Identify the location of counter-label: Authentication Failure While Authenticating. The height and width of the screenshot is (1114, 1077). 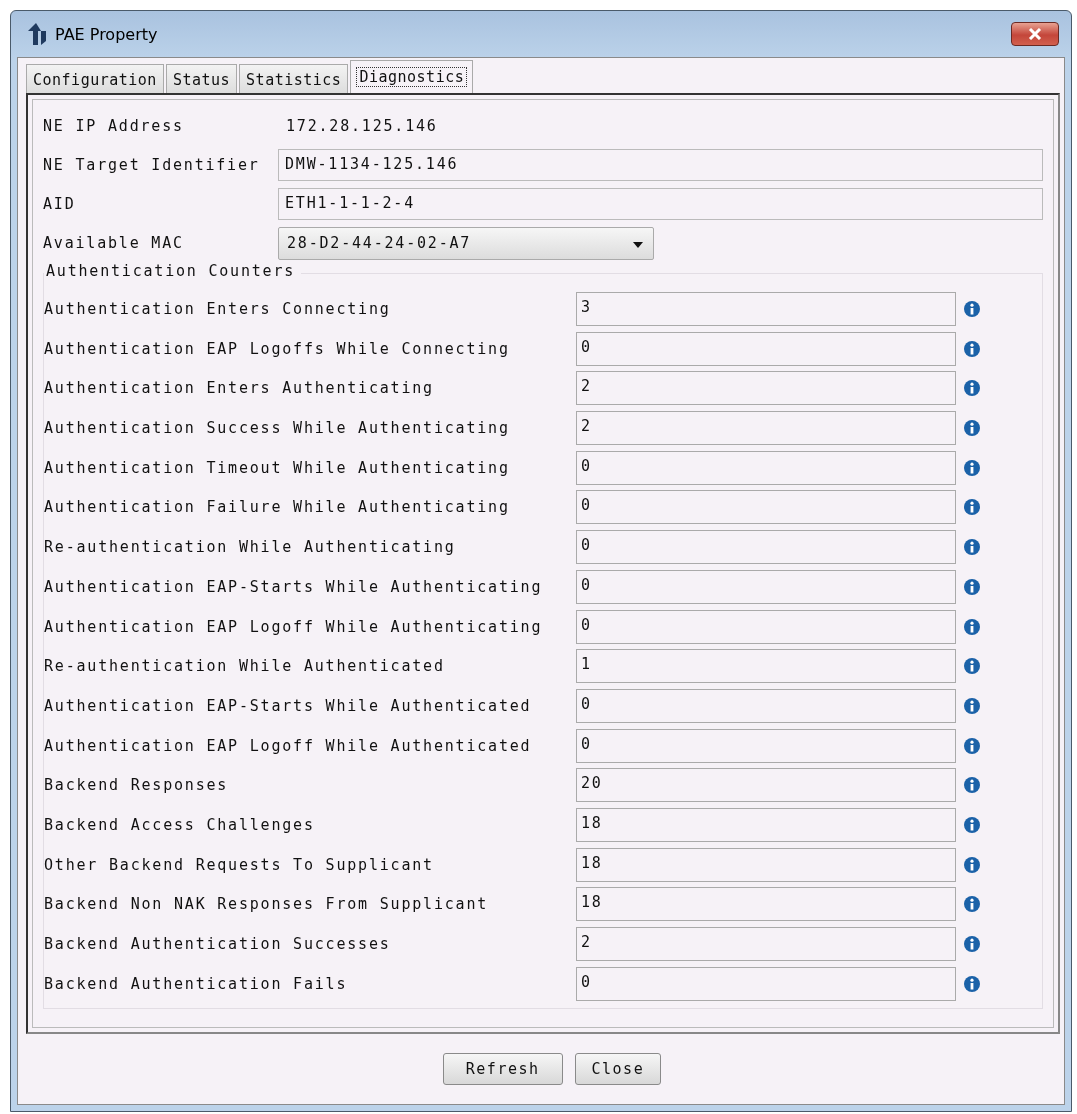
(277, 507).